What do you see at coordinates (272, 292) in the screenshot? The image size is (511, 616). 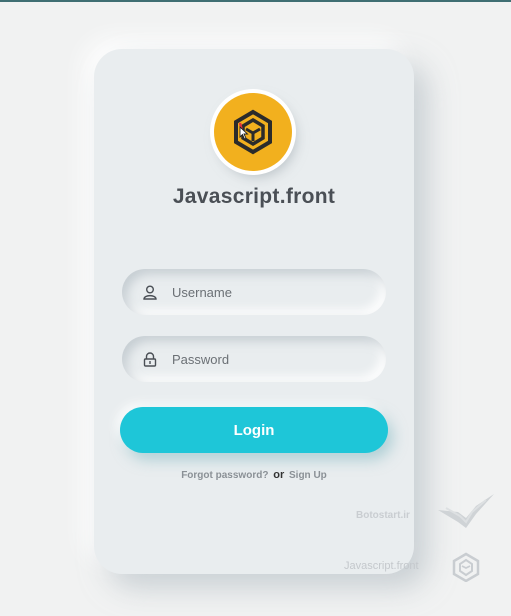 I see `username-input` at bounding box center [272, 292].